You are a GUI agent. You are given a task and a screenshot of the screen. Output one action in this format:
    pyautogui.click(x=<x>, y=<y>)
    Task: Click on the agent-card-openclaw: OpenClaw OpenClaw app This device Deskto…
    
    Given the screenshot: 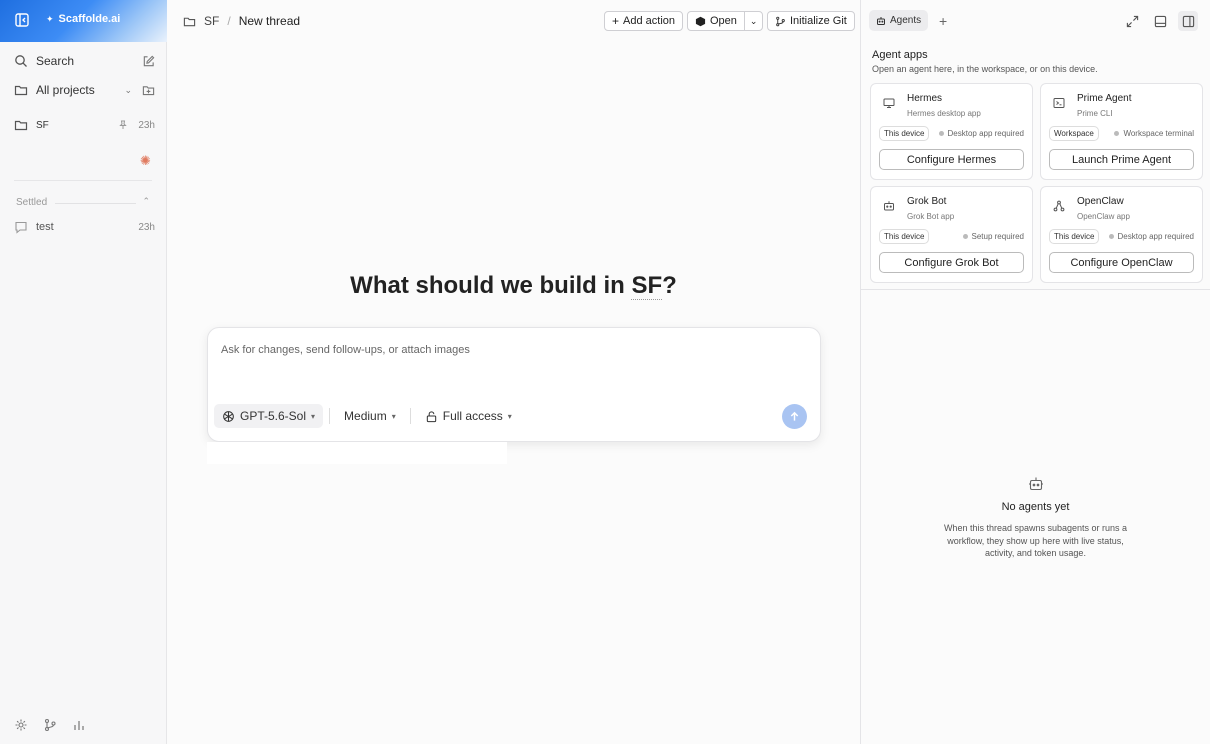 What is the action you would take?
    pyautogui.click(x=1121, y=234)
    